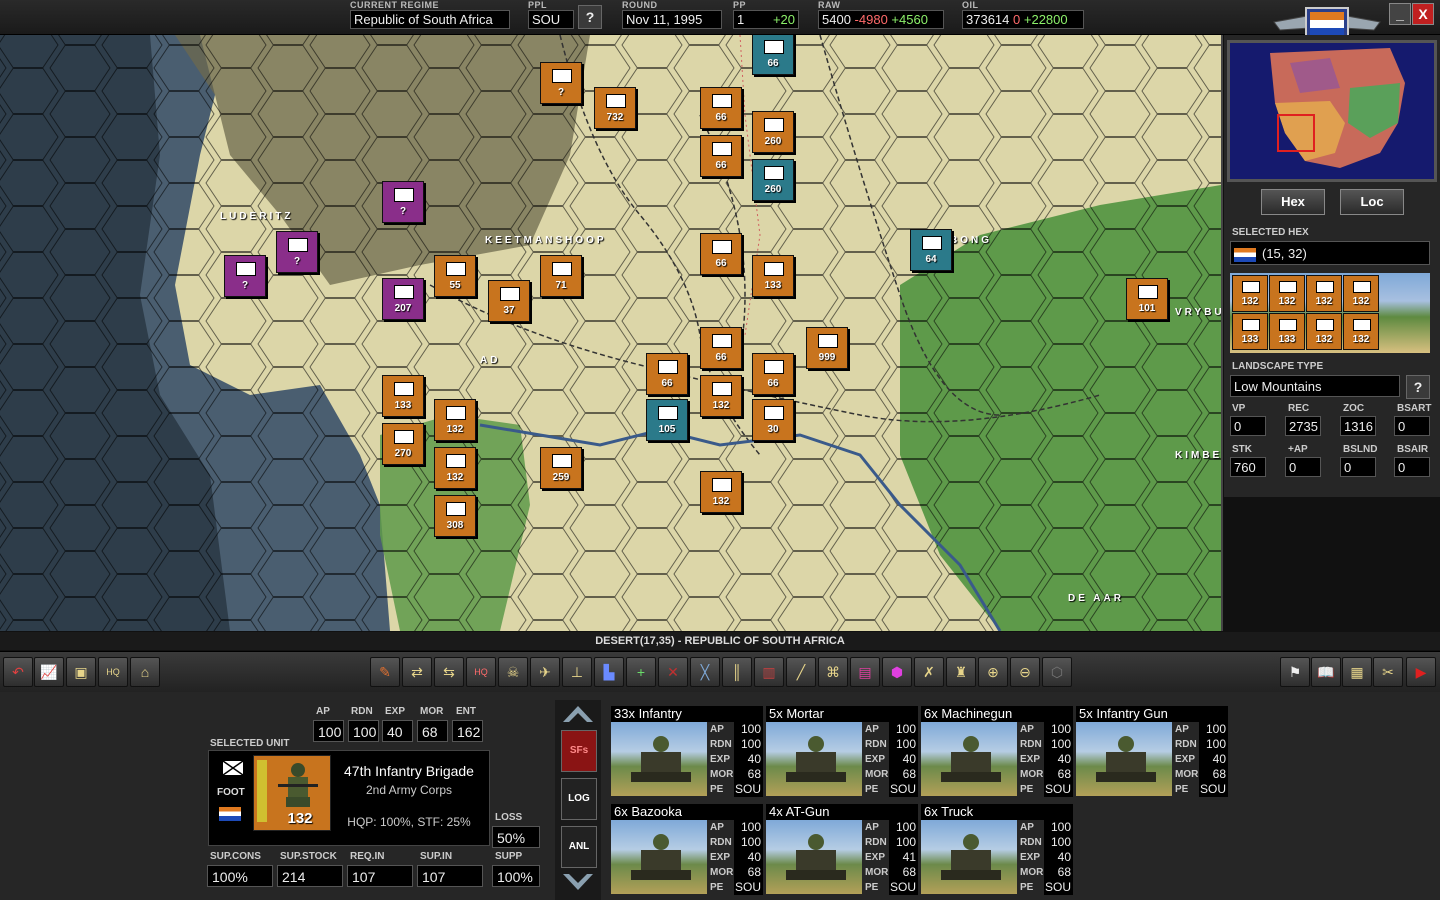 Image resolution: width=1440 pixels, height=900 pixels. I want to click on hq-button: HQ, so click(113, 672).